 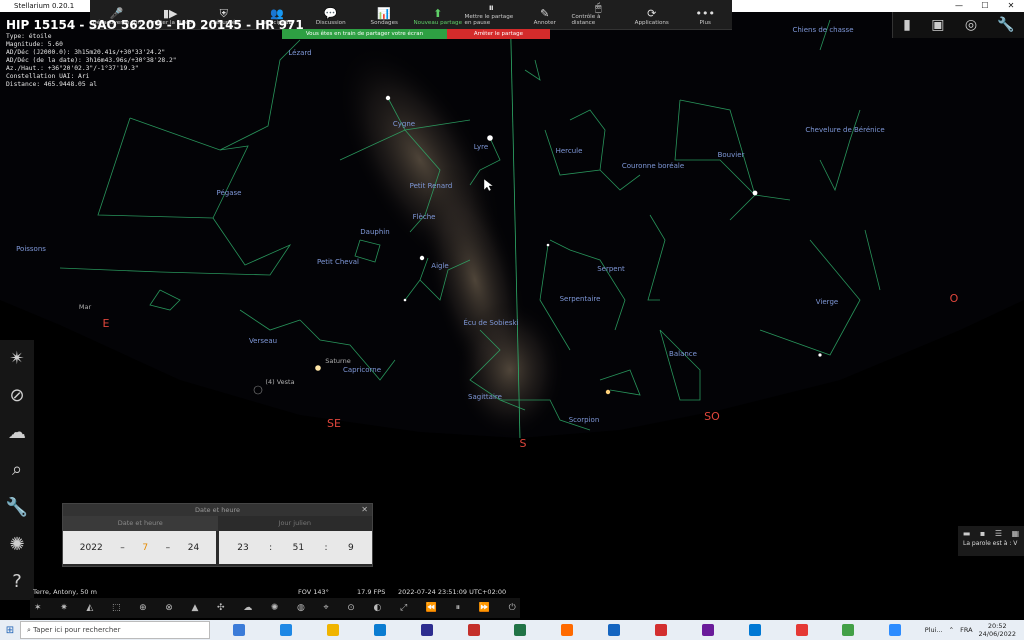 I want to click on windows-start-icon: ⊞, so click(x=10, y=630).